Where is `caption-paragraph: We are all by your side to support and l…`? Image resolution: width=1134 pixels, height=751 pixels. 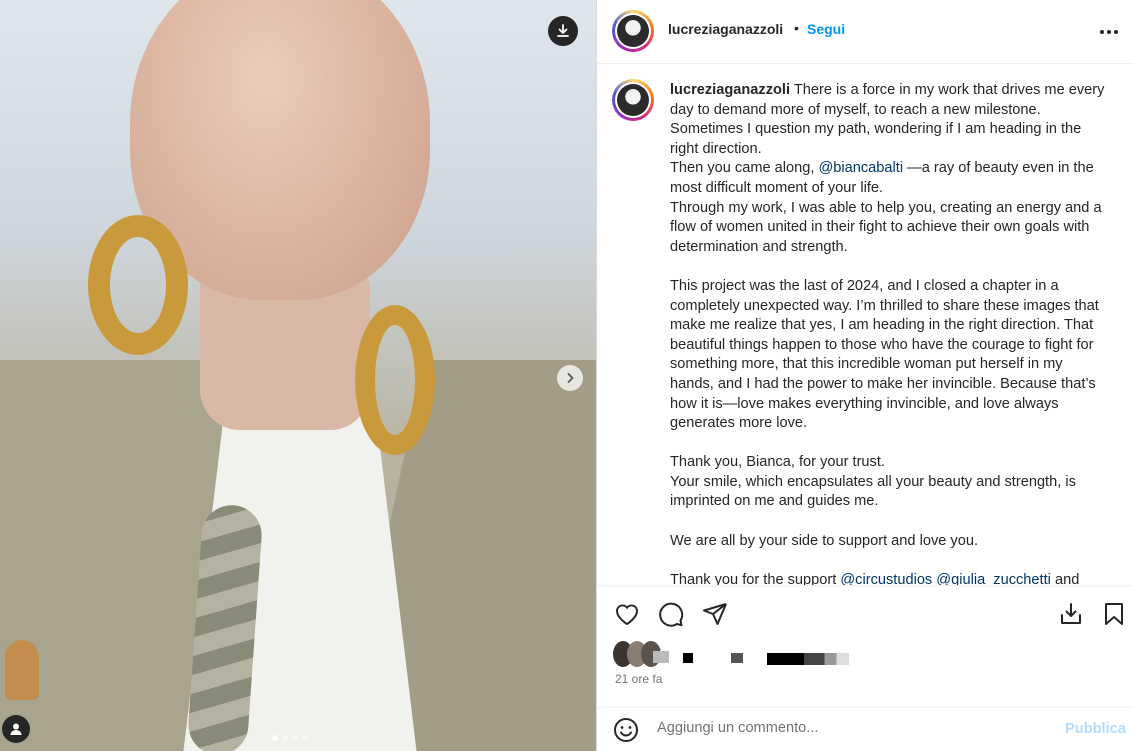 caption-paragraph: We are all by your side to support and l… is located at coordinates (824, 540).